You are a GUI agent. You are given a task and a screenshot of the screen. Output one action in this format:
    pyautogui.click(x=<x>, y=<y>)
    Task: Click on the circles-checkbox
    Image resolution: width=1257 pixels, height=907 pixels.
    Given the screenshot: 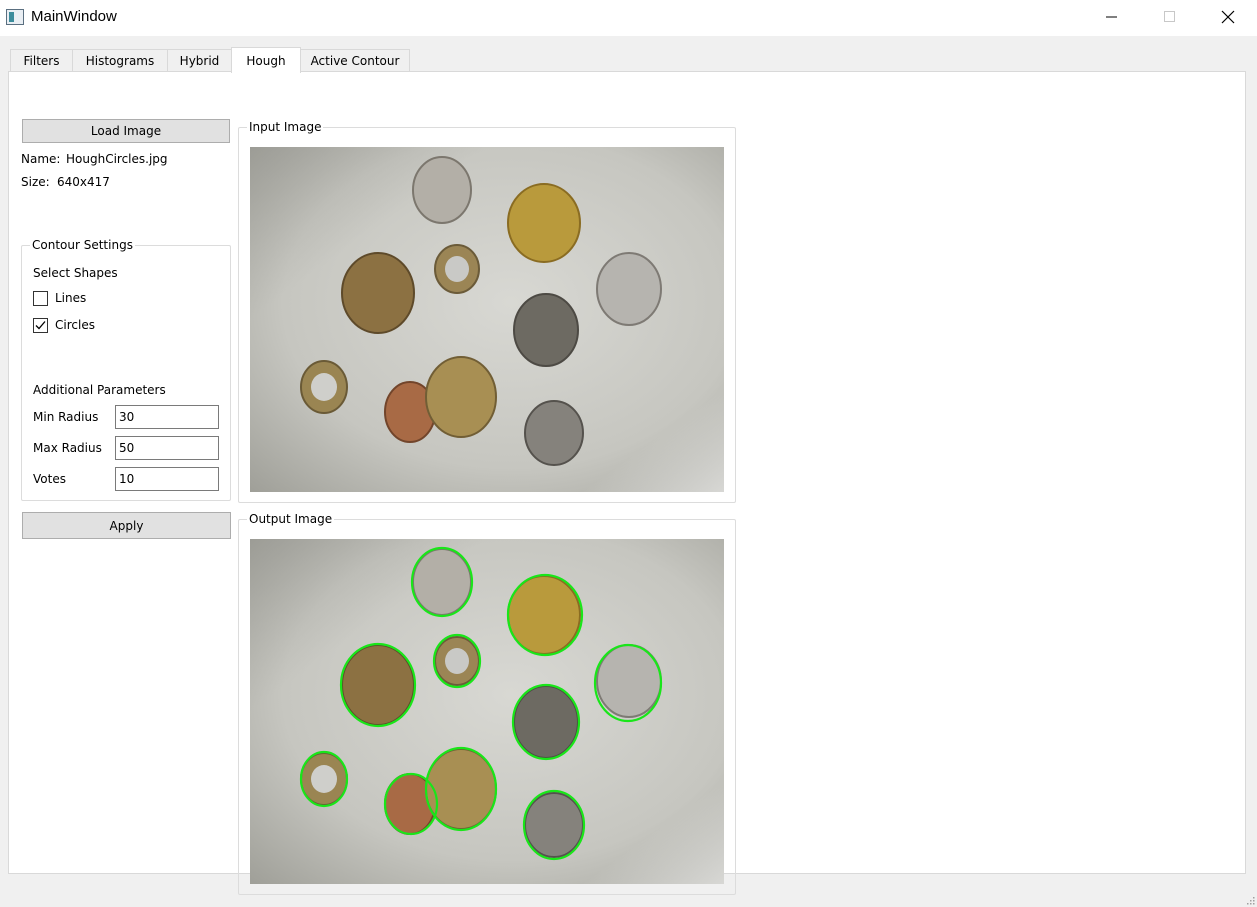 What is the action you would take?
    pyautogui.click(x=40, y=325)
    